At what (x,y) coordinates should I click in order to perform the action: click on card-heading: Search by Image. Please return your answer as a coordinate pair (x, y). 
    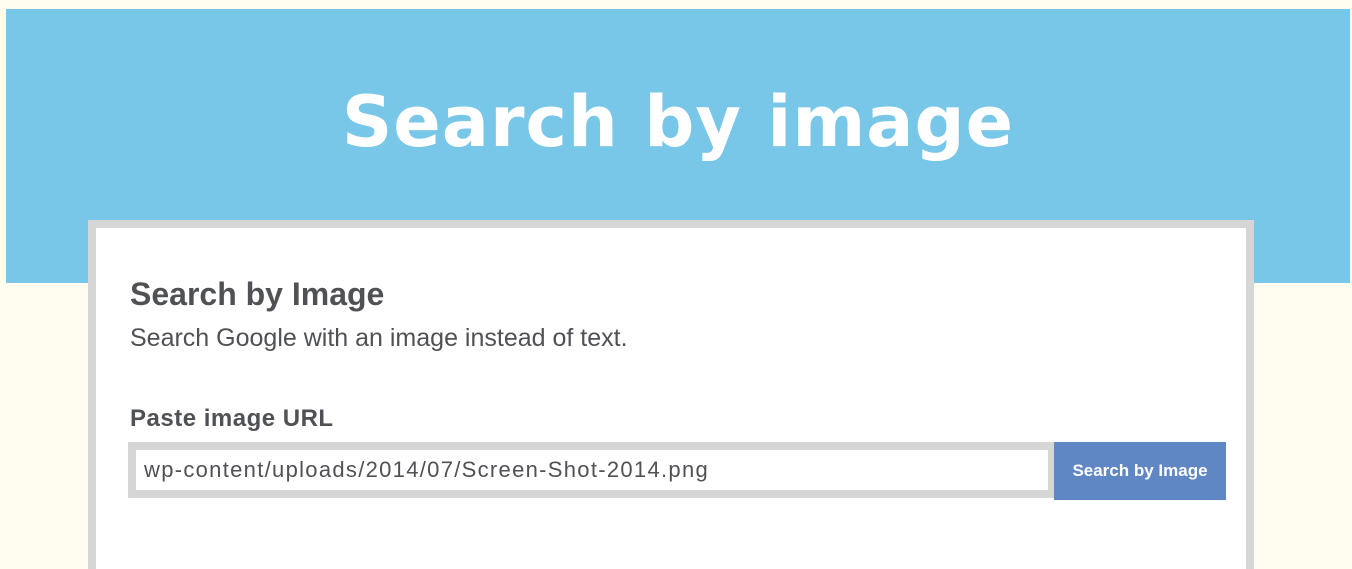
    Looking at the image, I should click on (257, 294).